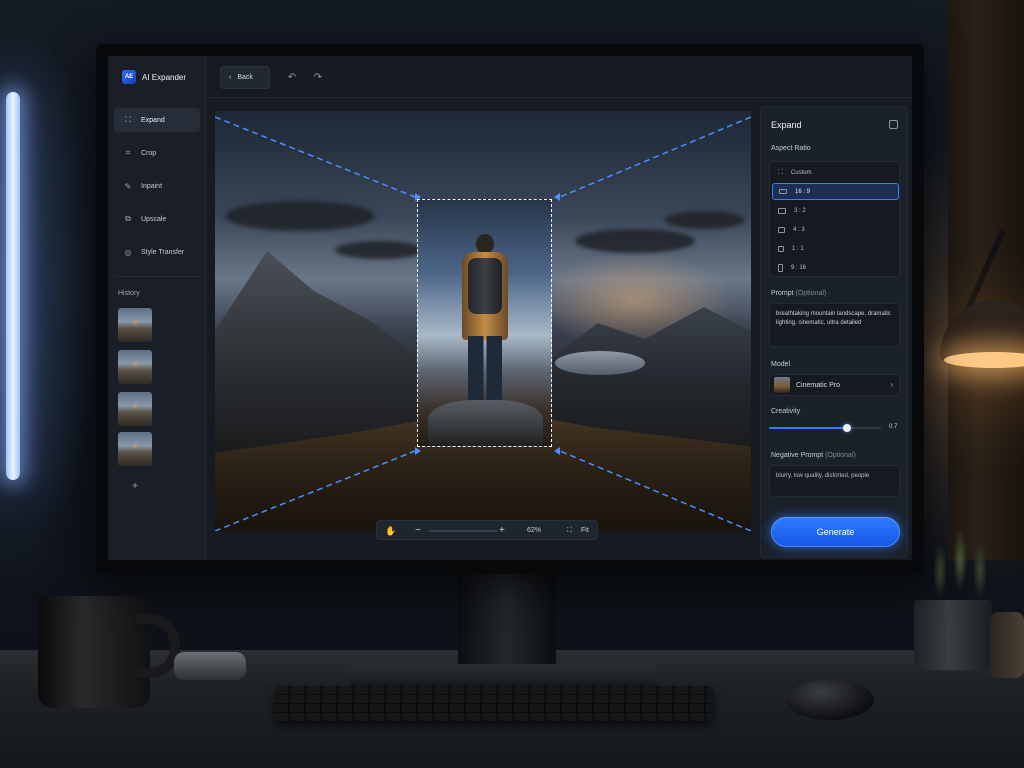  I want to click on ratio-label: 16 : 9, so click(803, 191).